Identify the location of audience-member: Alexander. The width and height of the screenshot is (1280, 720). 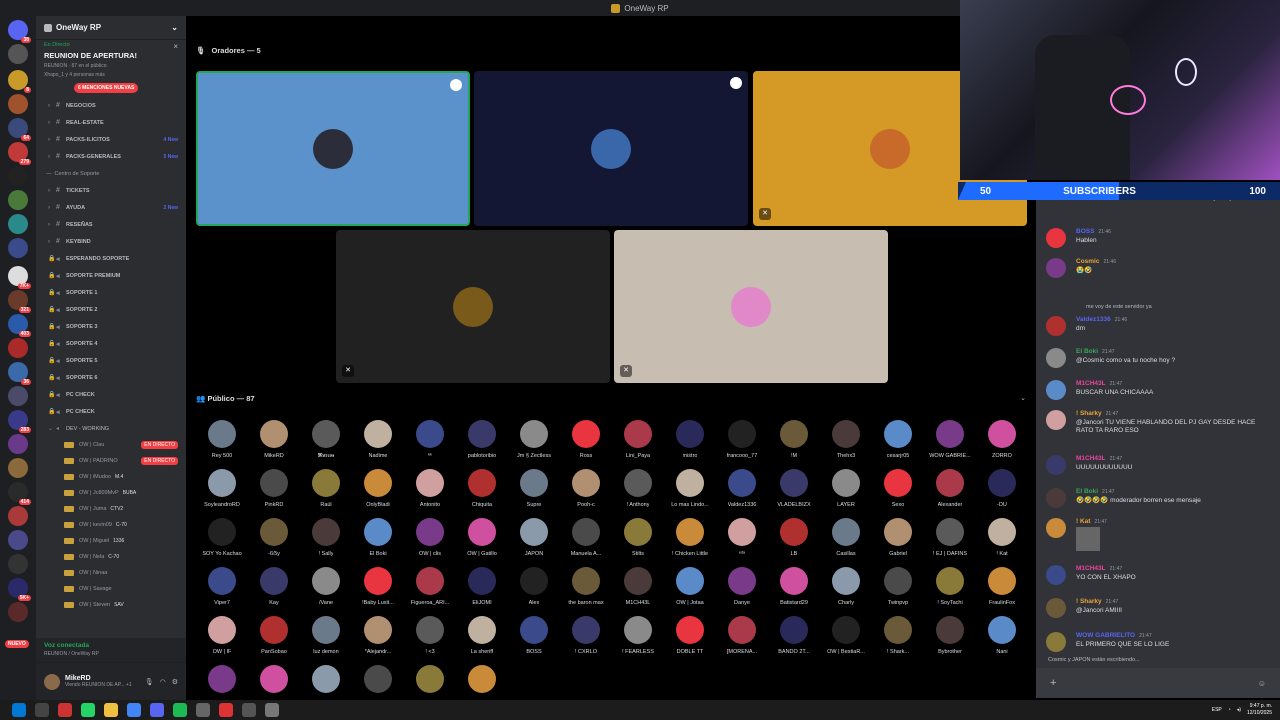
(950, 492).